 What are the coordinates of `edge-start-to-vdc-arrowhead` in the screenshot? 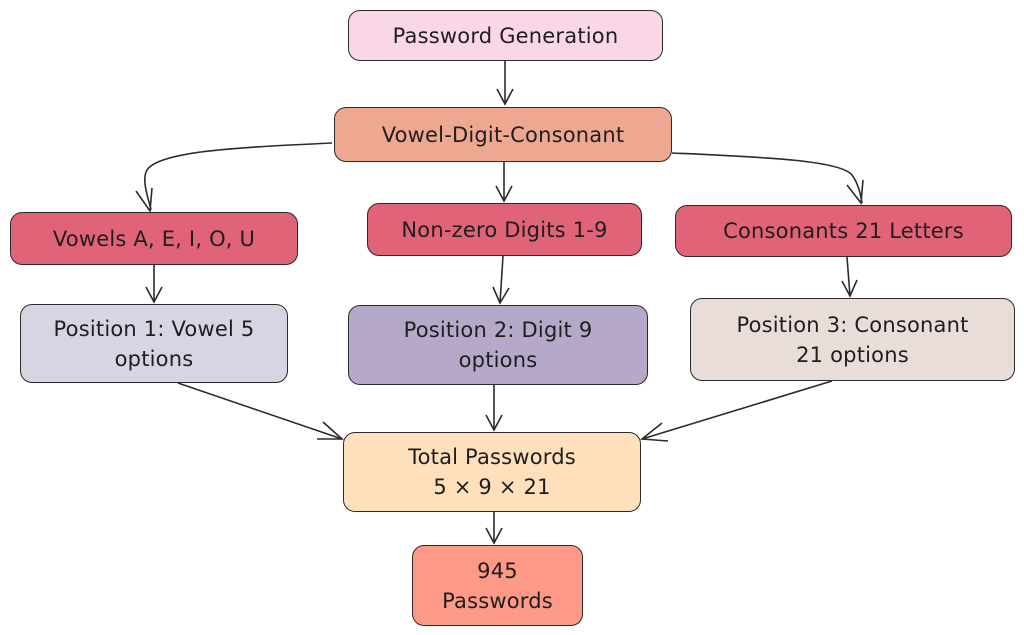 It's located at (505, 97).